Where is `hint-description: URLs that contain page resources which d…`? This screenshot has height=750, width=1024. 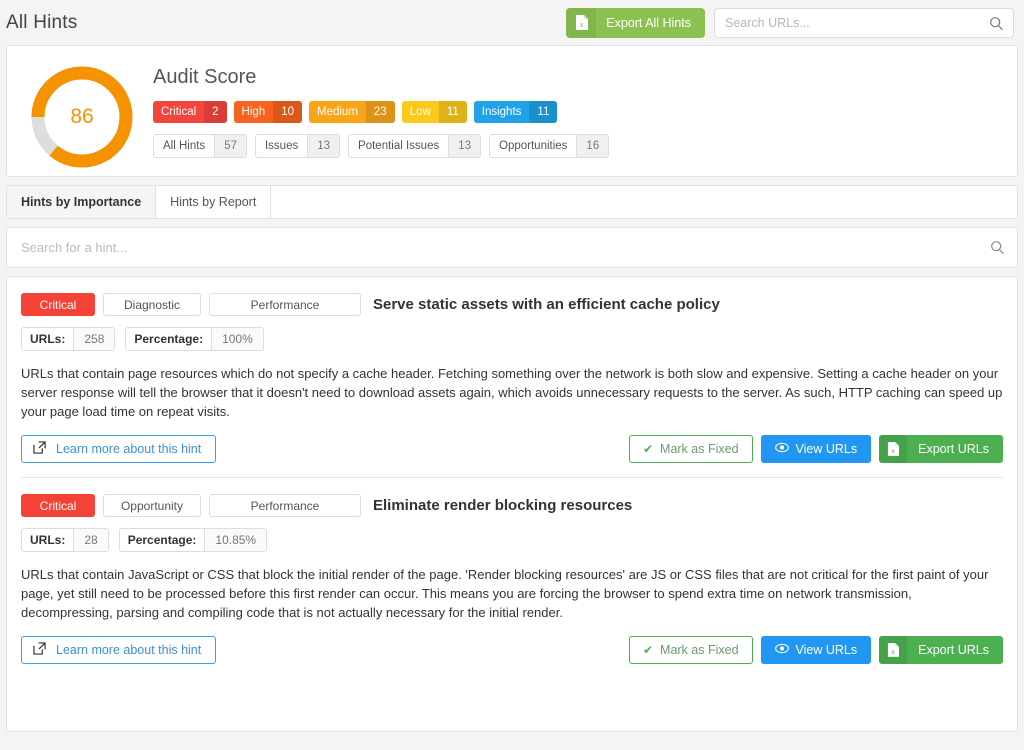 hint-description: URLs that contain page resources which d… is located at coordinates (512, 392).